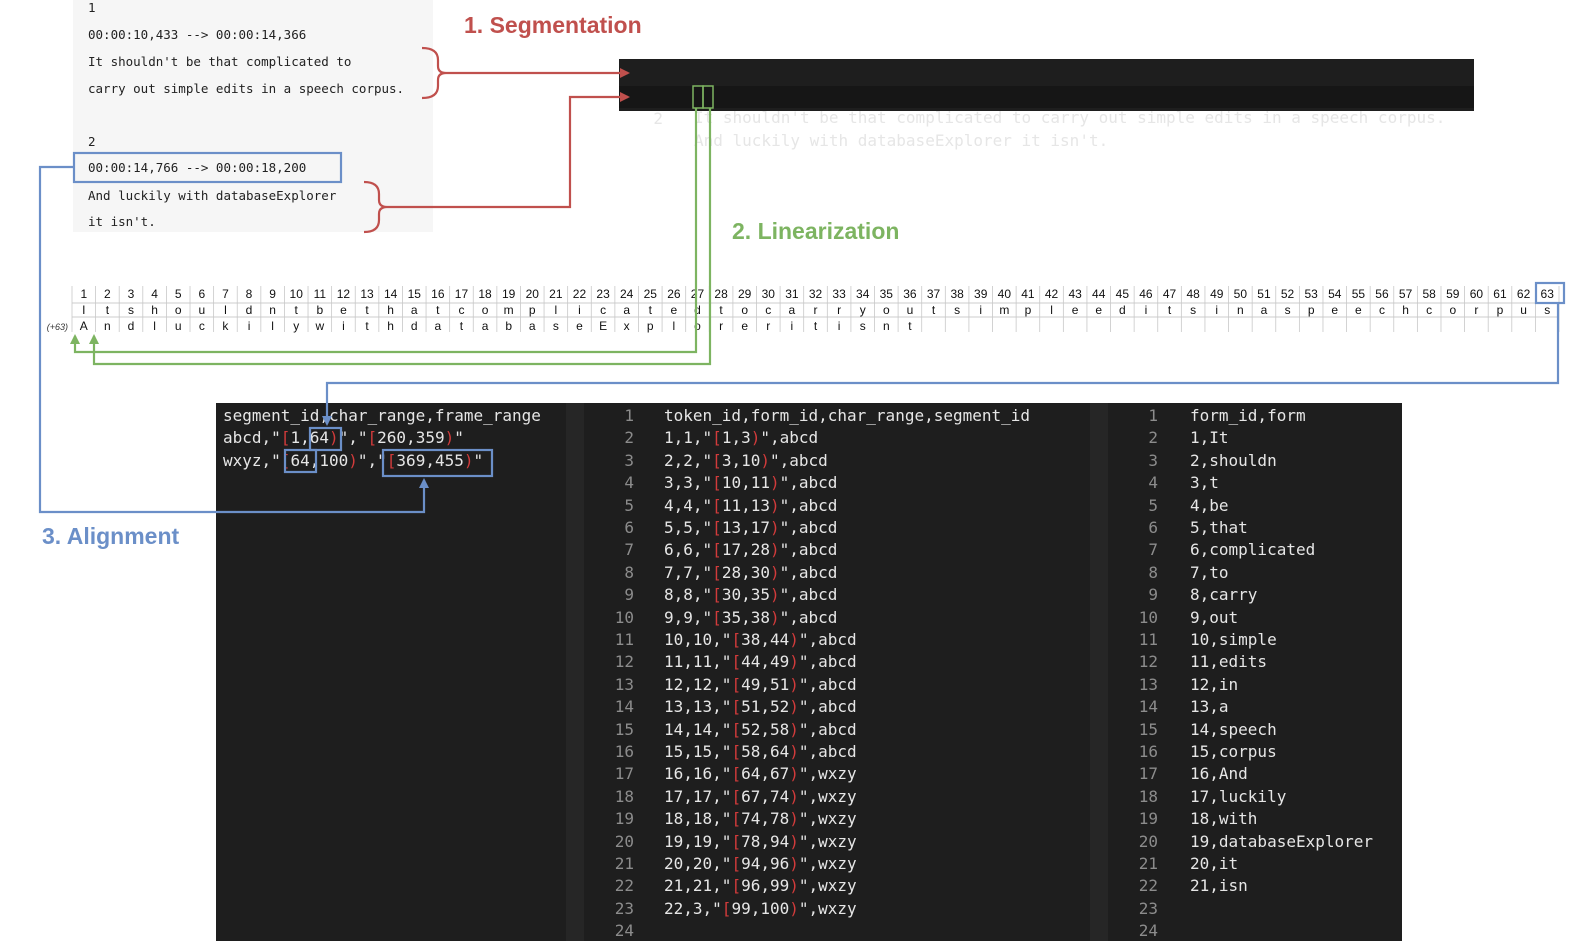  I want to click on tokens-row: 3,3,"[10,11)",abcd, so click(751, 483).